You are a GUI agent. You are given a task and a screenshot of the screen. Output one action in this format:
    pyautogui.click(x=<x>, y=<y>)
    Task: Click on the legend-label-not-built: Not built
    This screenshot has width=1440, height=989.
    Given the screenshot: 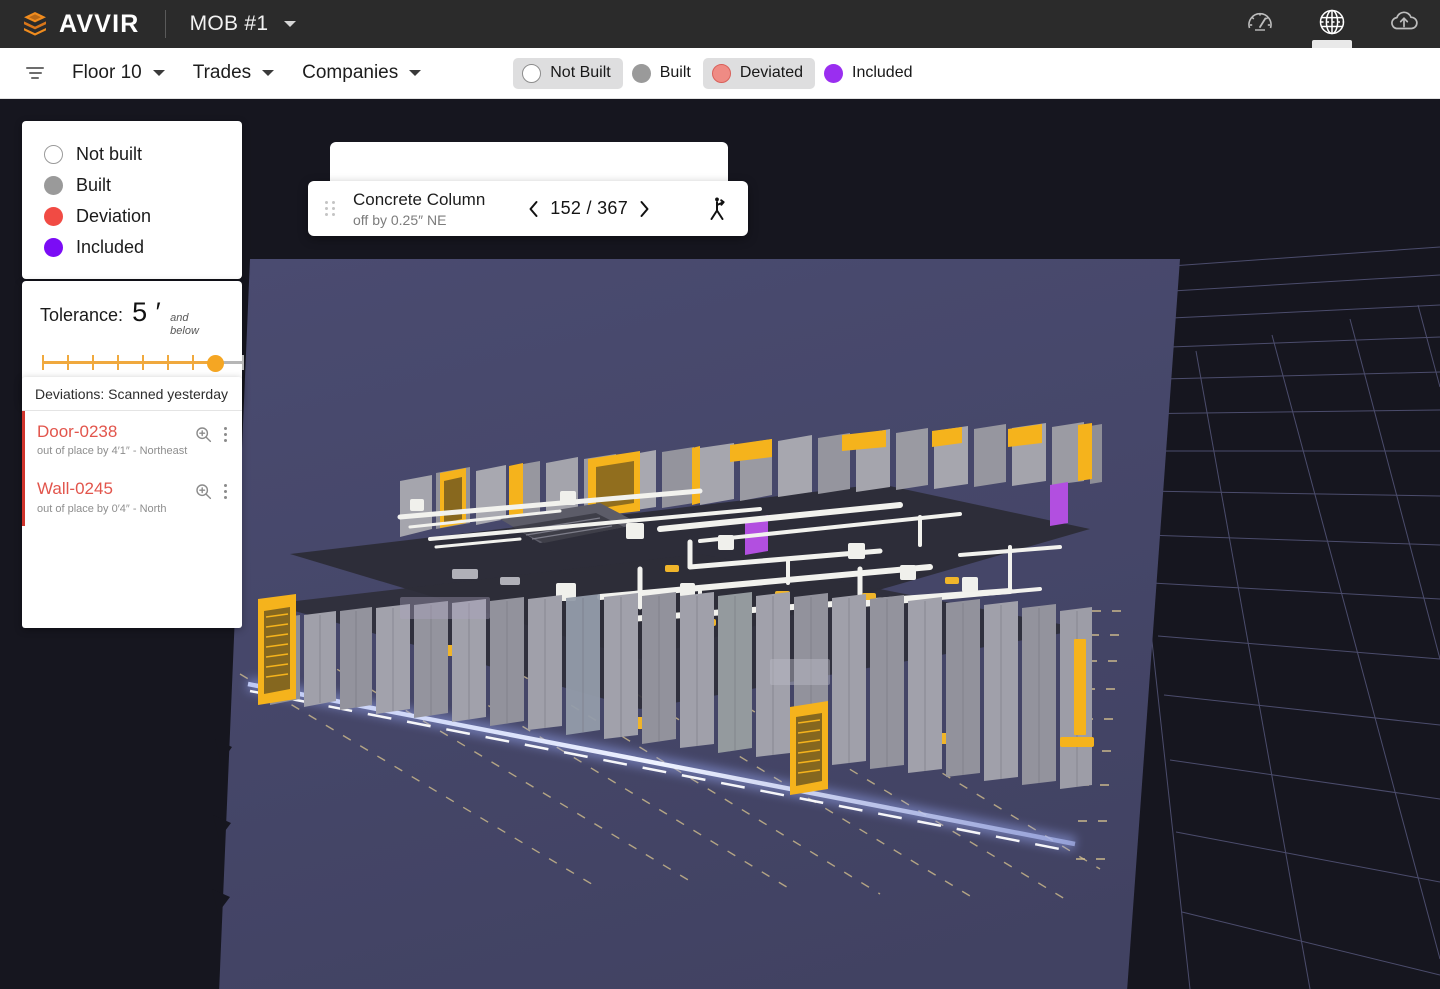 What is the action you would take?
    pyautogui.click(x=109, y=154)
    